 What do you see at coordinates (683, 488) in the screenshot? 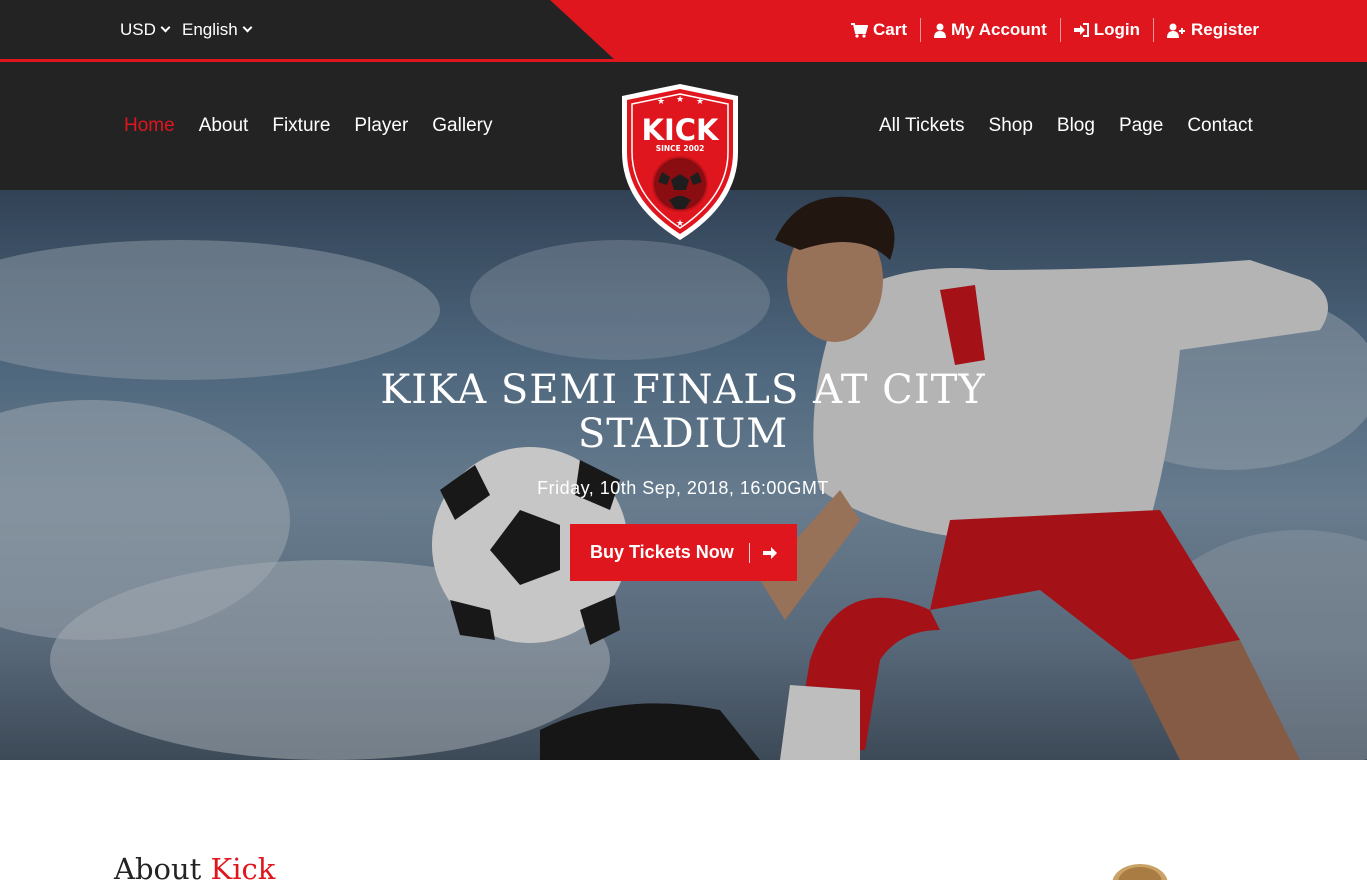
I see `hero-date: Friday, 10th Sep, 2018, 16:00GMT` at bounding box center [683, 488].